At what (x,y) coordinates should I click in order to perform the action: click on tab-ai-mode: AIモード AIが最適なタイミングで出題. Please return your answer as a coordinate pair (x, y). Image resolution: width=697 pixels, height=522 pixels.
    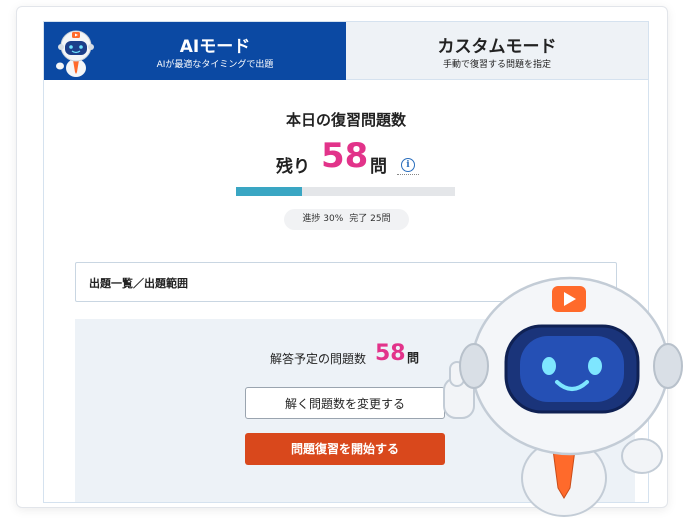
    Looking at the image, I should click on (195, 51).